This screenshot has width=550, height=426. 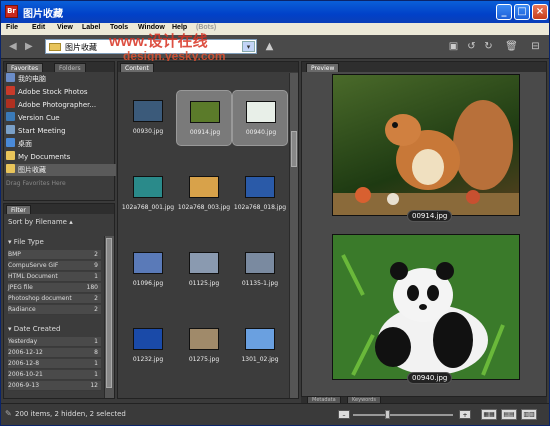 I want to click on favorites-tabstrip: Favorites Folders, so click(x=59, y=67).